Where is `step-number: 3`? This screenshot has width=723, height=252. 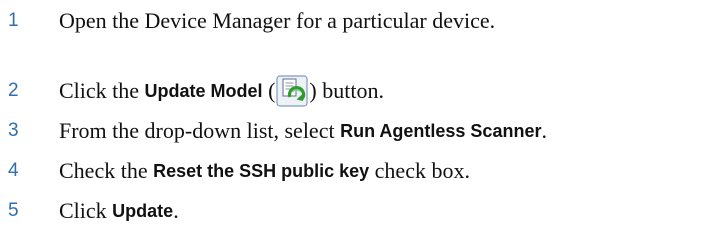
step-number: 3 is located at coordinates (13, 130).